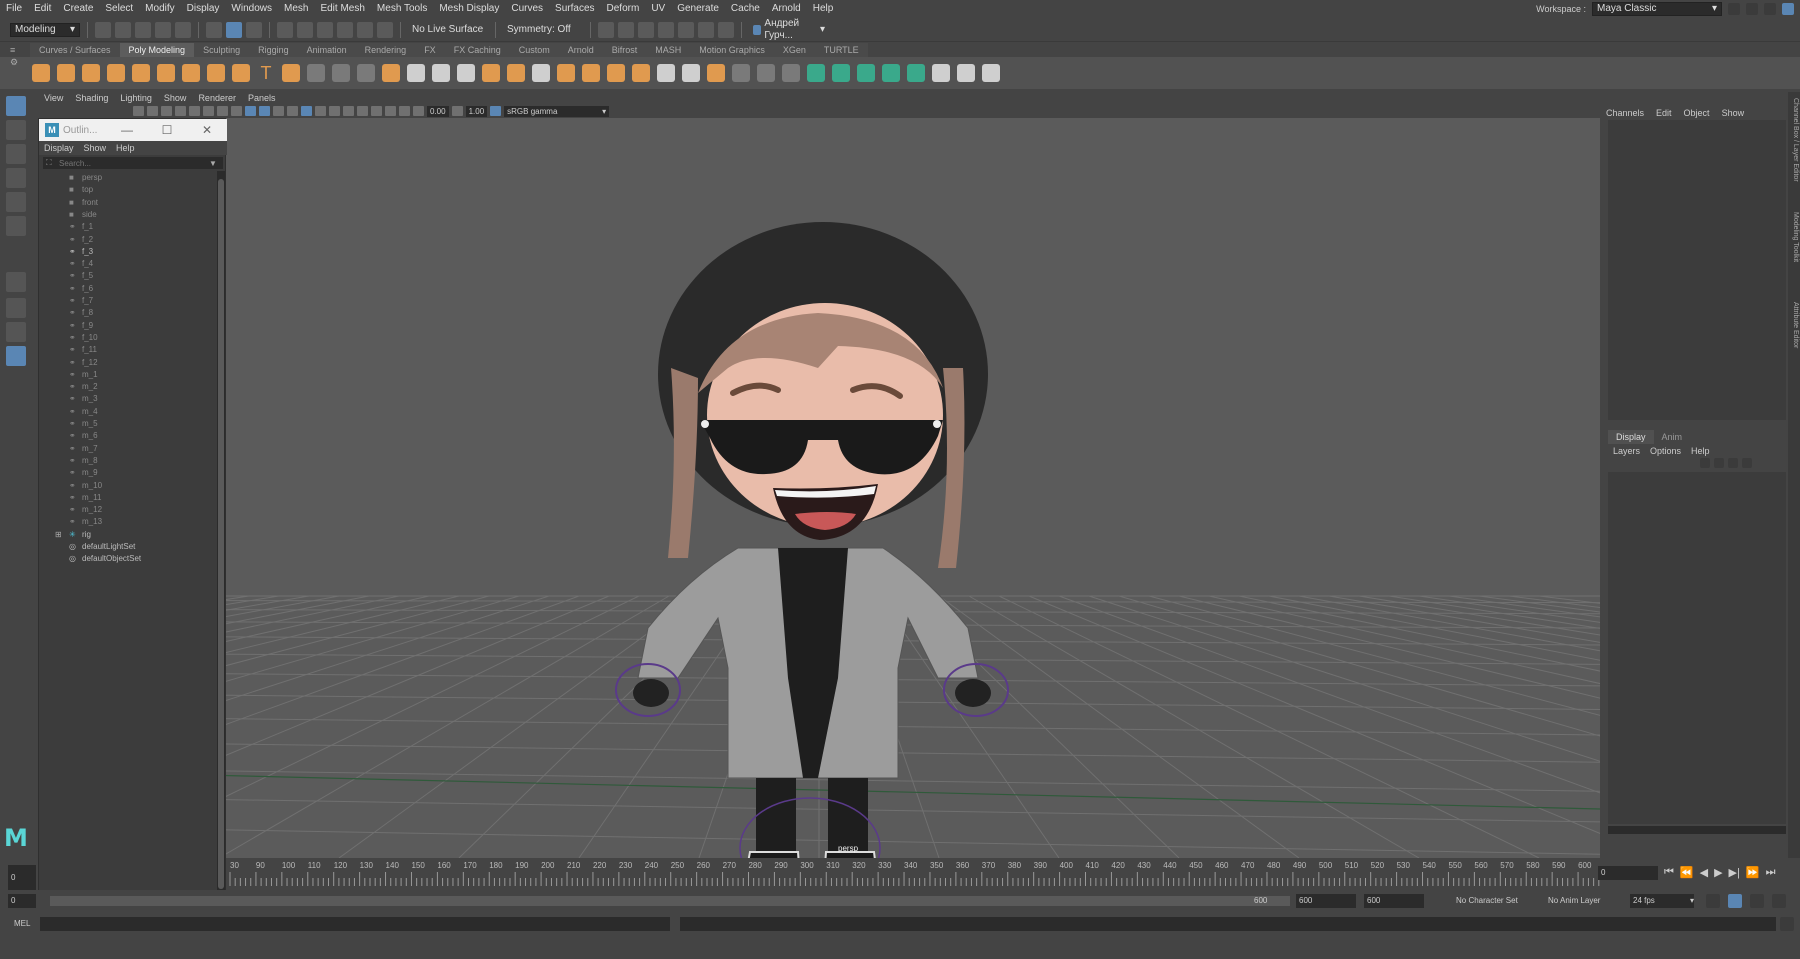 This screenshot has height=959, width=1800. I want to click on snap-view-icon, so click(345, 29).